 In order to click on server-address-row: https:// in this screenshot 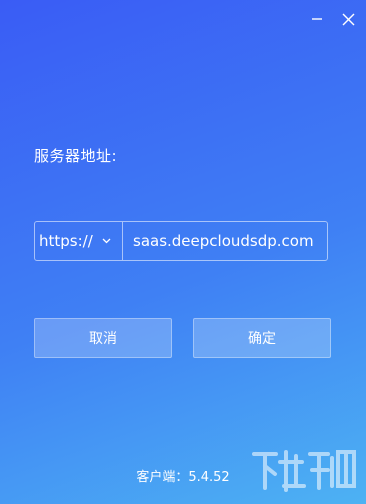, I will do `click(181, 241)`.